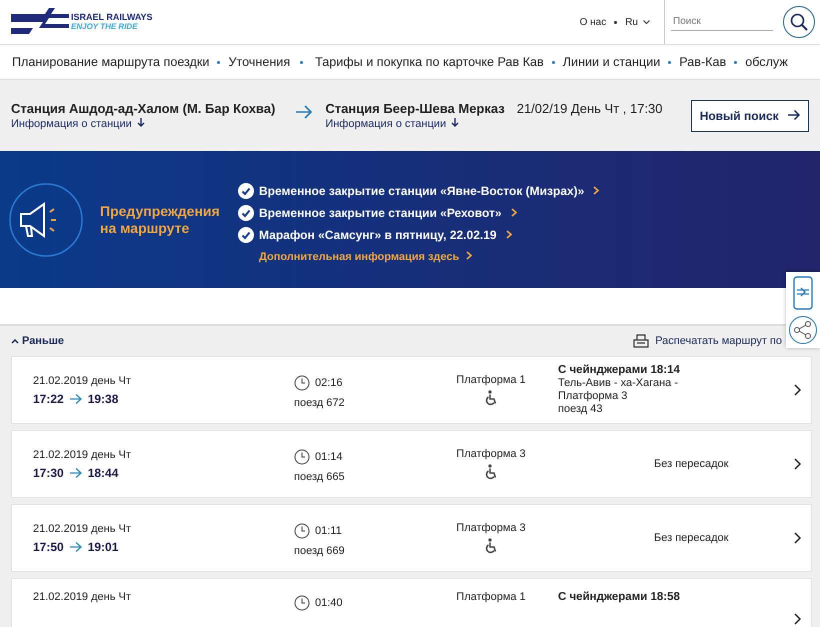 This screenshot has width=820, height=627. What do you see at coordinates (411, 390) in the screenshot?
I see `trip-card: 21.02.2019 день Чт 17:22 19:38 02:16 поезд 672 Платформа 1 С чейнджерами 18:14 Тель-Авив - ха-Хагана - Платформа 3 поезд 43` at bounding box center [411, 390].